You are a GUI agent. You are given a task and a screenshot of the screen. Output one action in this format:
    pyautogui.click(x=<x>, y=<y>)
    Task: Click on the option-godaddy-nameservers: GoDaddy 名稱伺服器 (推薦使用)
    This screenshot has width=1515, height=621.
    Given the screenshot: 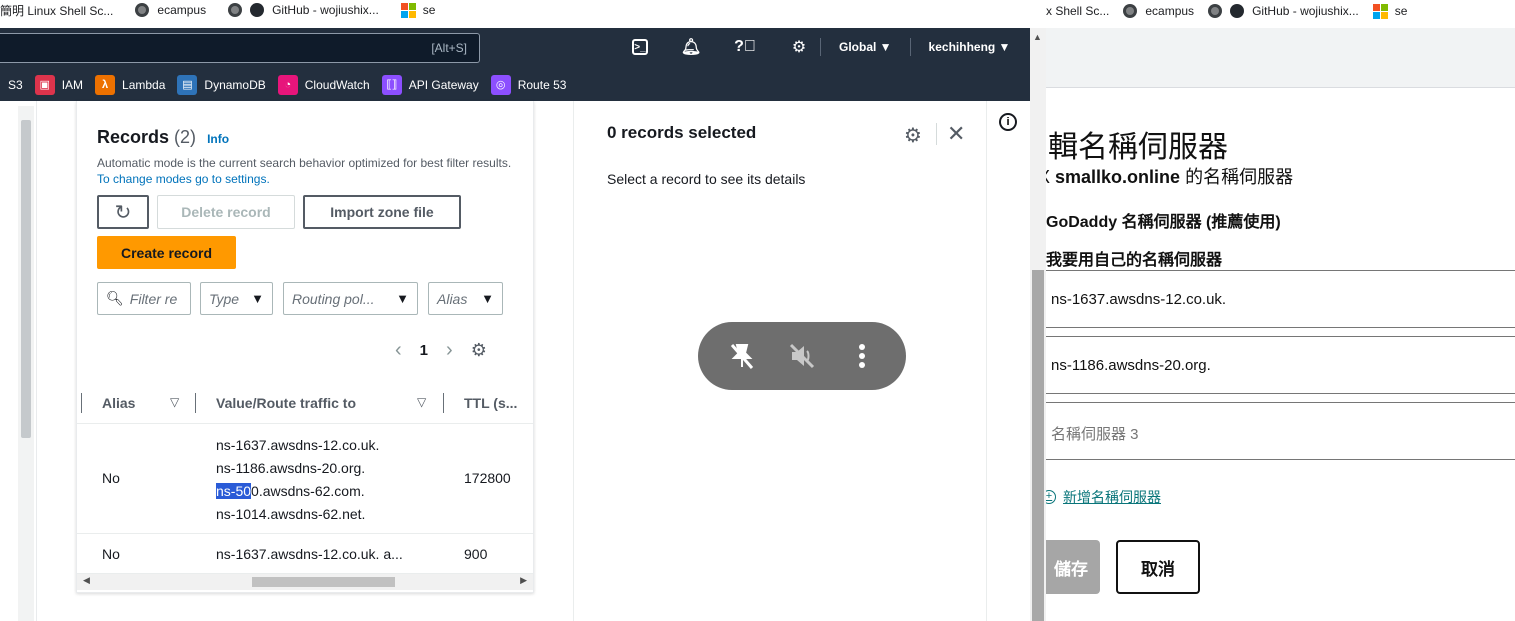 What is the action you would take?
    pyautogui.click(x=1163, y=220)
    